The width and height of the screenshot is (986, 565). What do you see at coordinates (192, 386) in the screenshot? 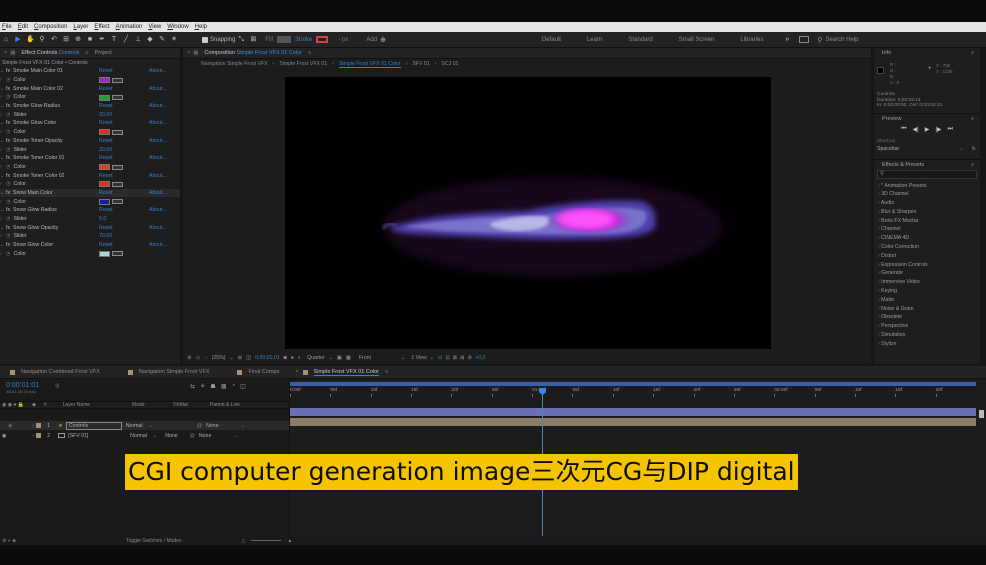
I see `comp-flowchart-icon: ⇆` at bounding box center [192, 386].